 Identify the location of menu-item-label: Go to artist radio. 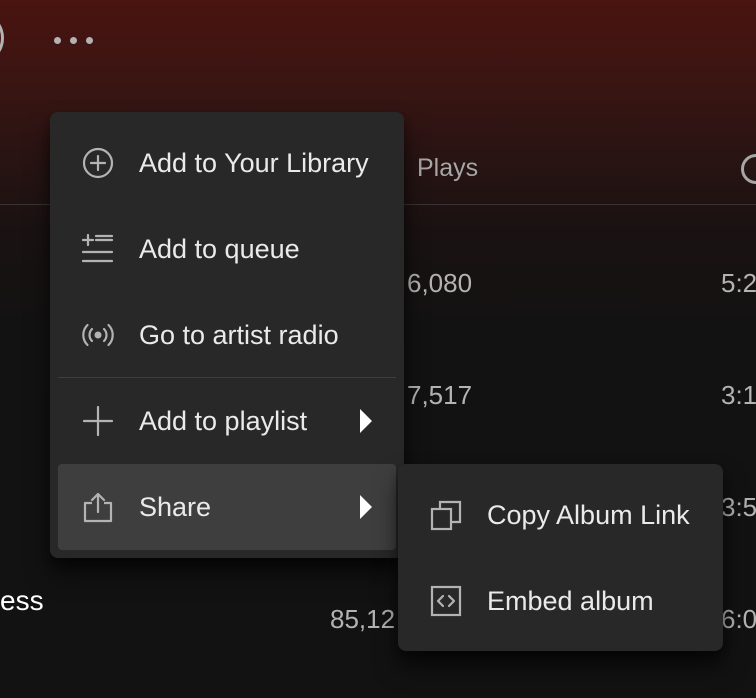
(239, 334).